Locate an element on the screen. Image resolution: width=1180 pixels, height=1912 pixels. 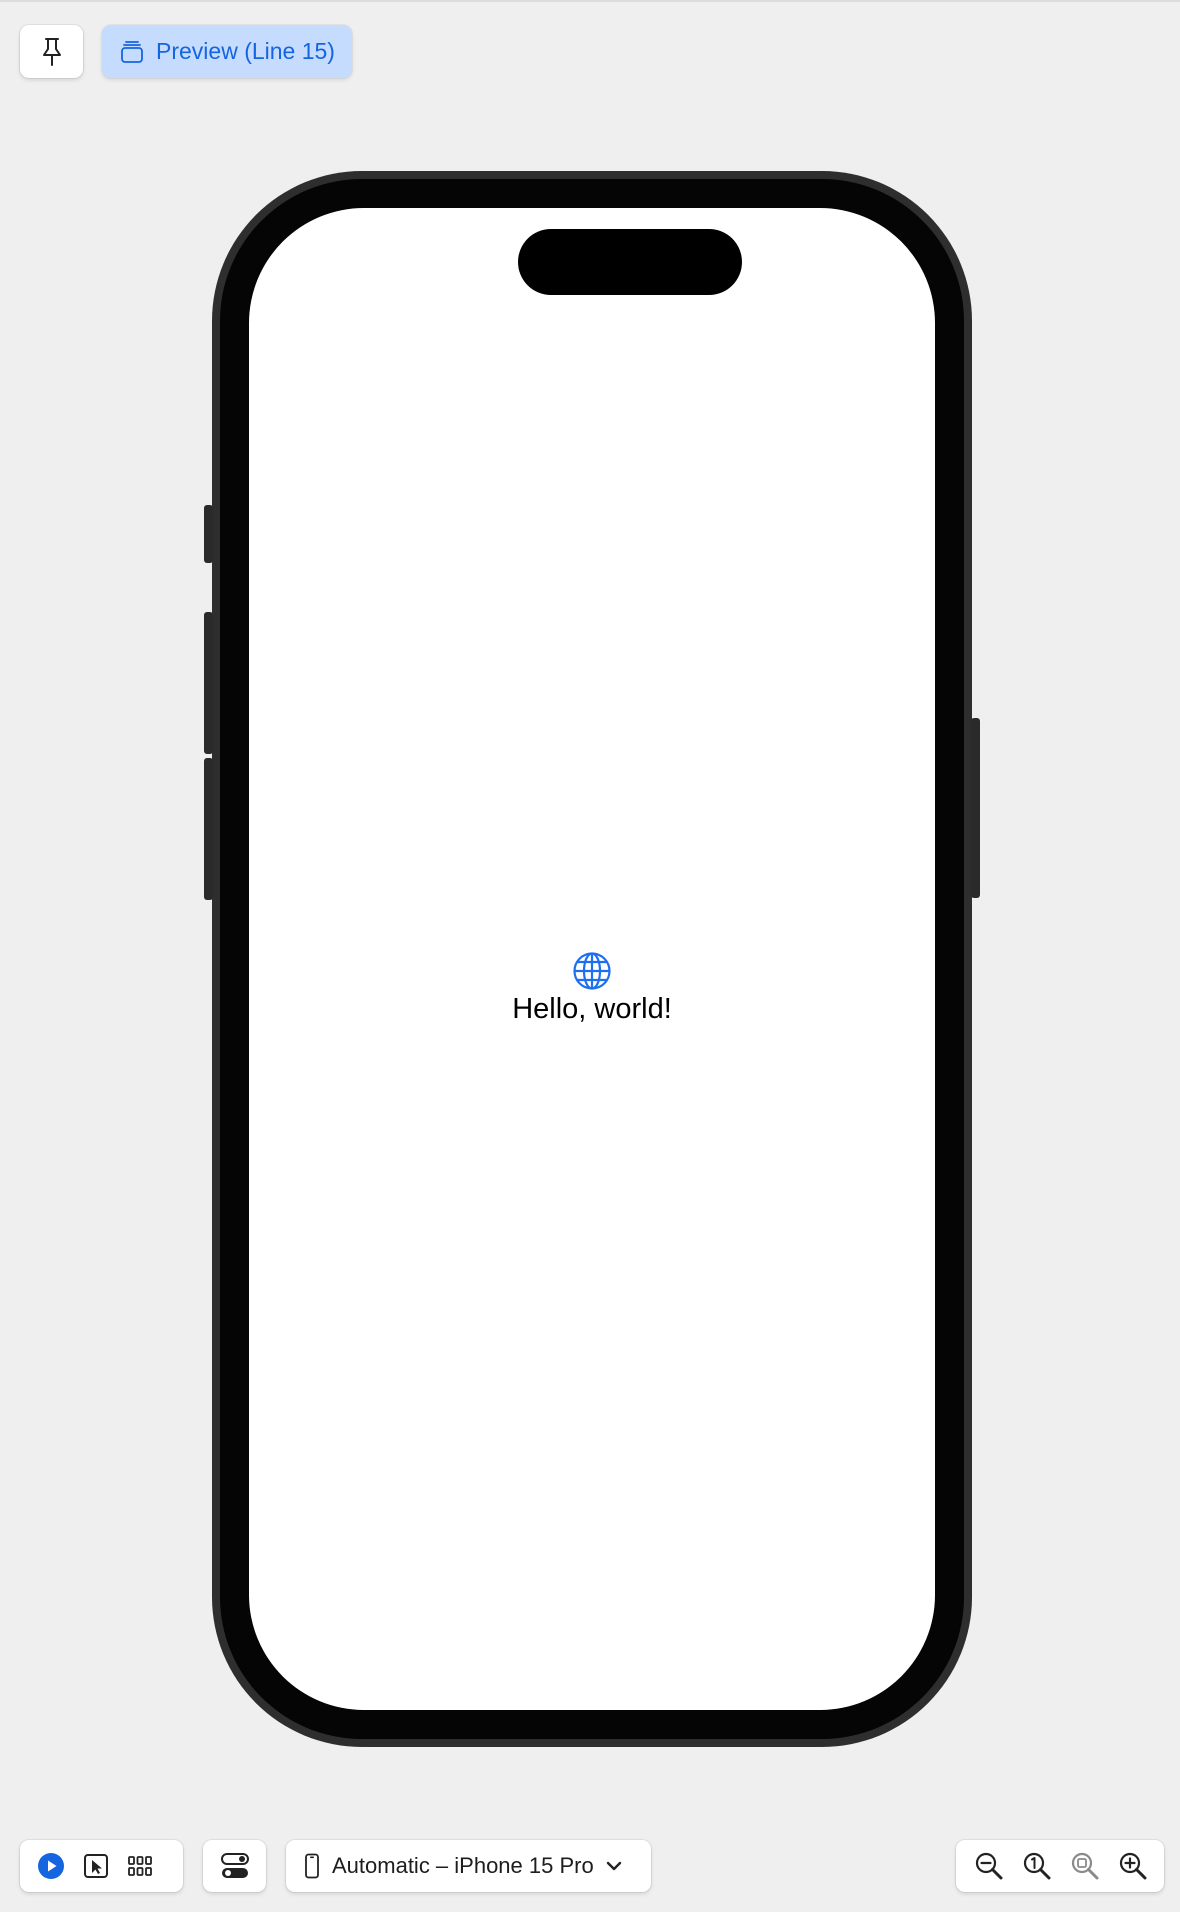
device-settings-button is located at coordinates (234, 1866).